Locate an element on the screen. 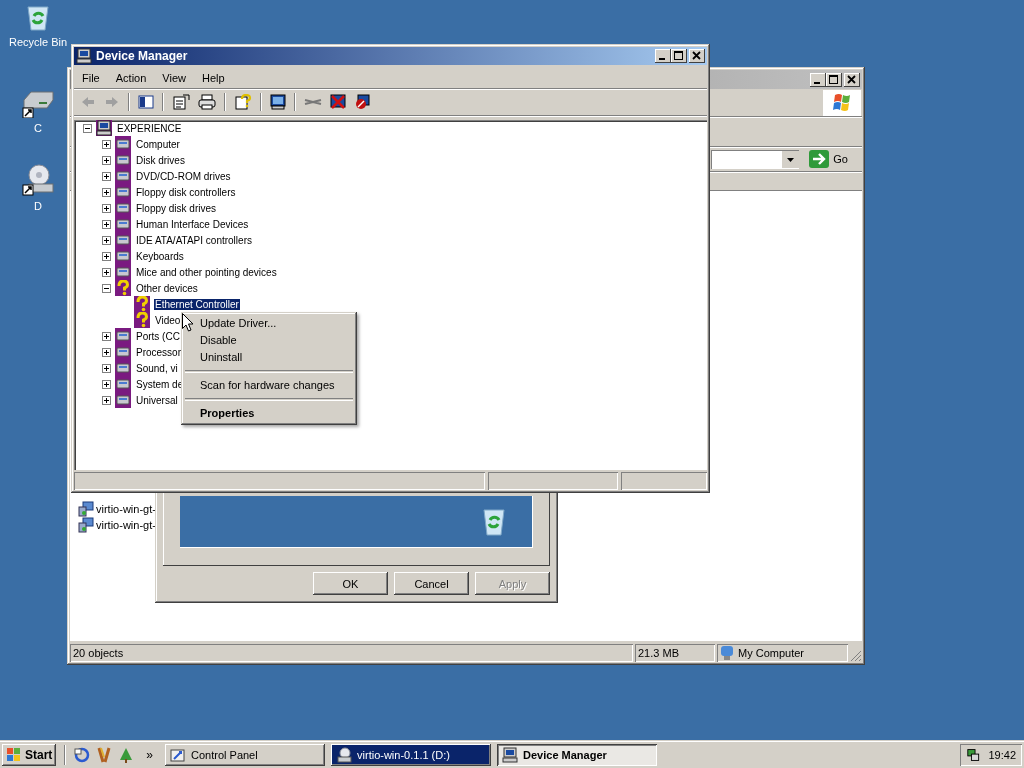 The width and height of the screenshot is (1024, 768). tool-icon is located at coordinates (104, 755).